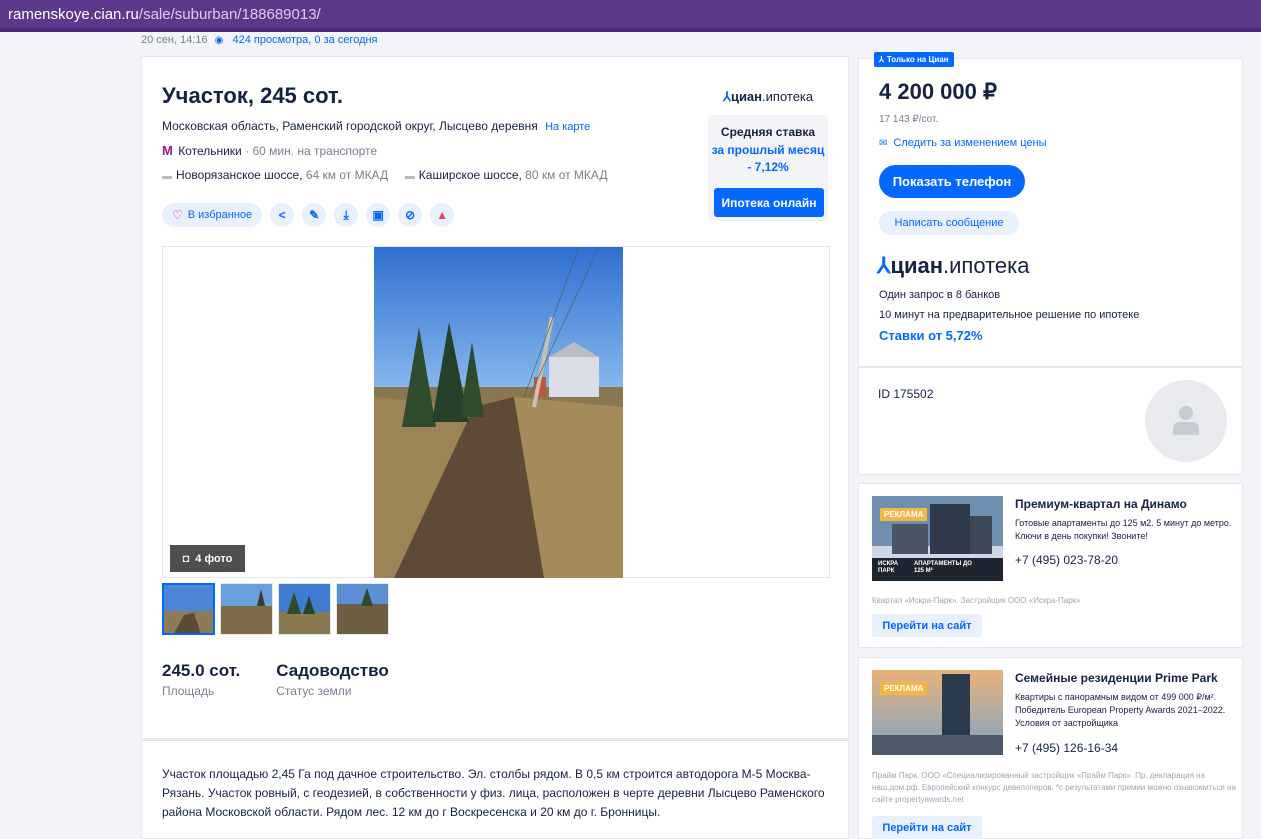 This screenshot has height=839, width=1261. What do you see at coordinates (212, 215) in the screenshot?
I see `favorite-button: ♡ В избранное` at bounding box center [212, 215].